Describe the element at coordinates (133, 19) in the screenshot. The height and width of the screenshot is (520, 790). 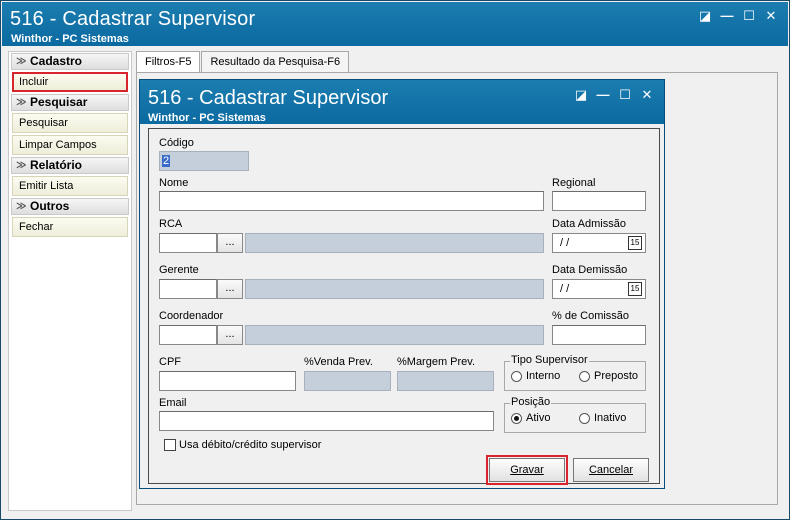
I see `window-title: 516 - Cadastrar Supervisor` at that location.